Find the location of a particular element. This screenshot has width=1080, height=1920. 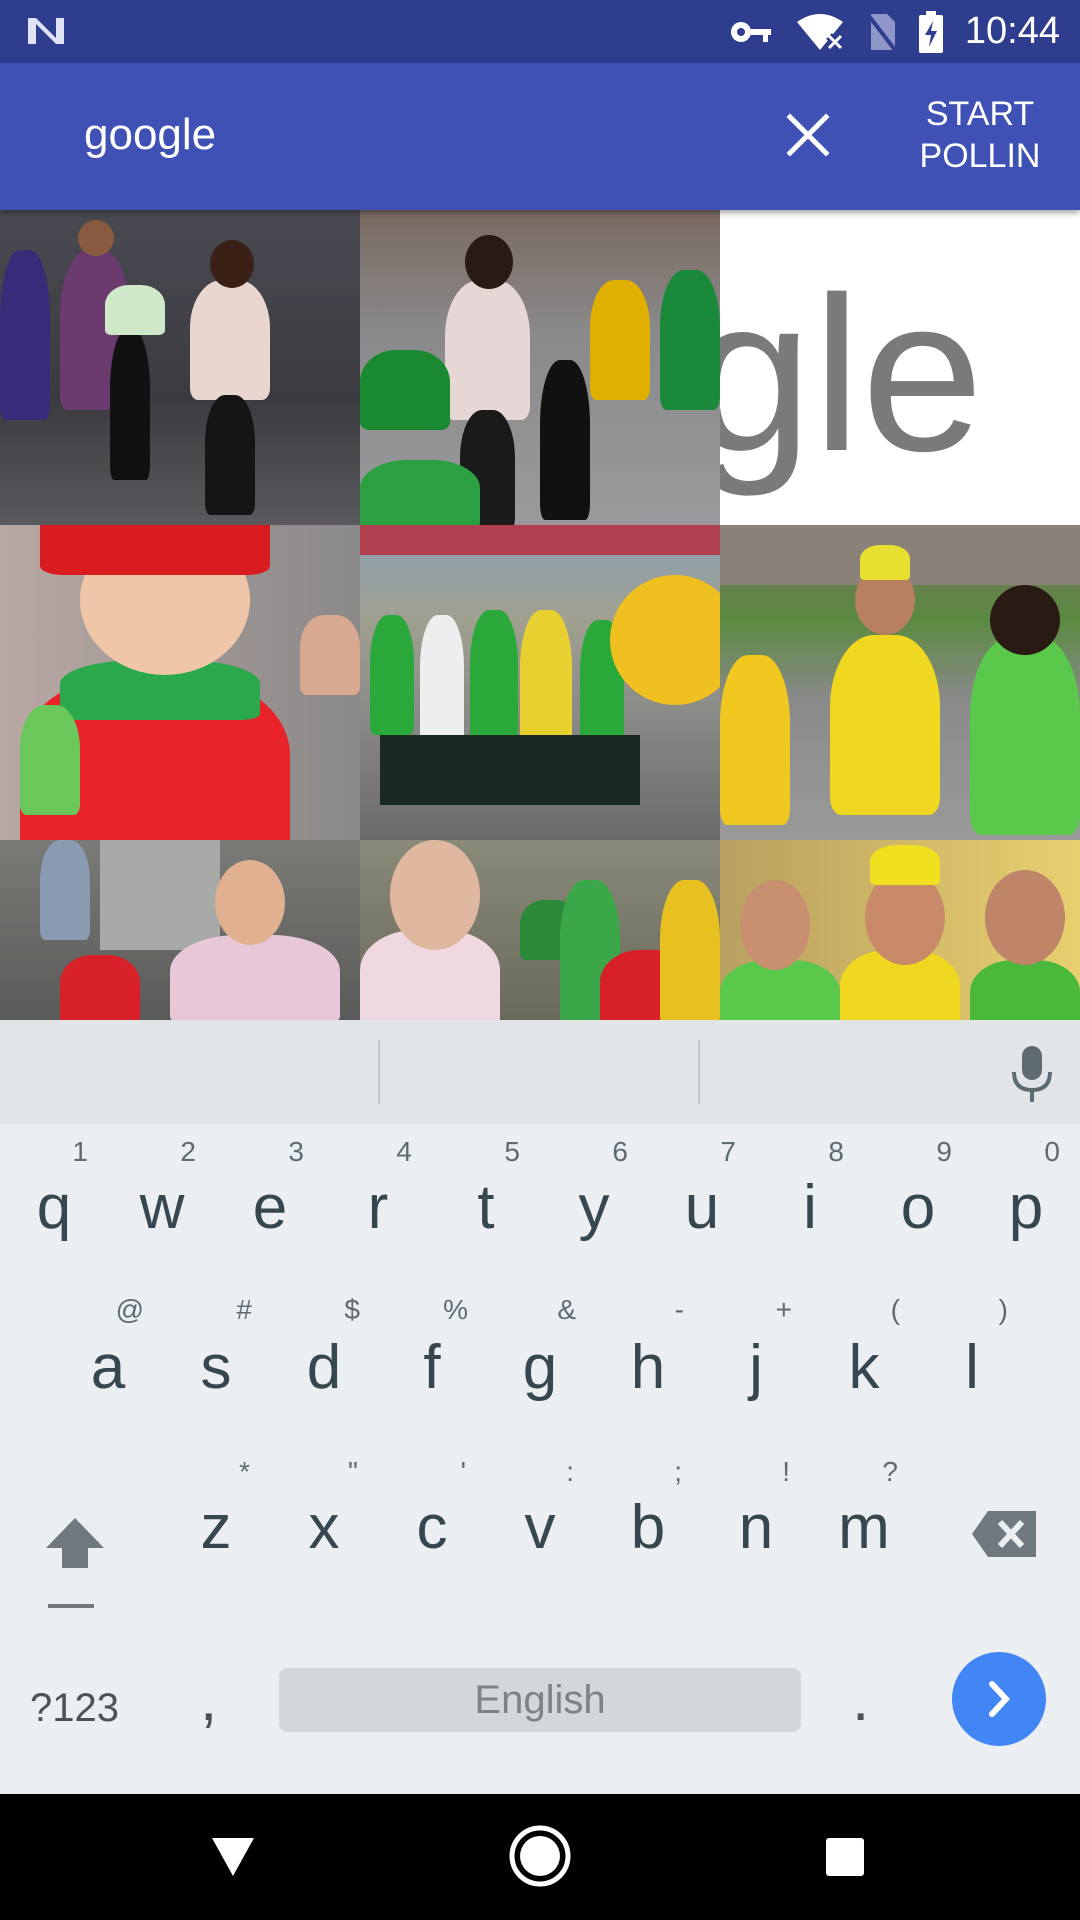

key-letter: y is located at coordinates (594, 1207).